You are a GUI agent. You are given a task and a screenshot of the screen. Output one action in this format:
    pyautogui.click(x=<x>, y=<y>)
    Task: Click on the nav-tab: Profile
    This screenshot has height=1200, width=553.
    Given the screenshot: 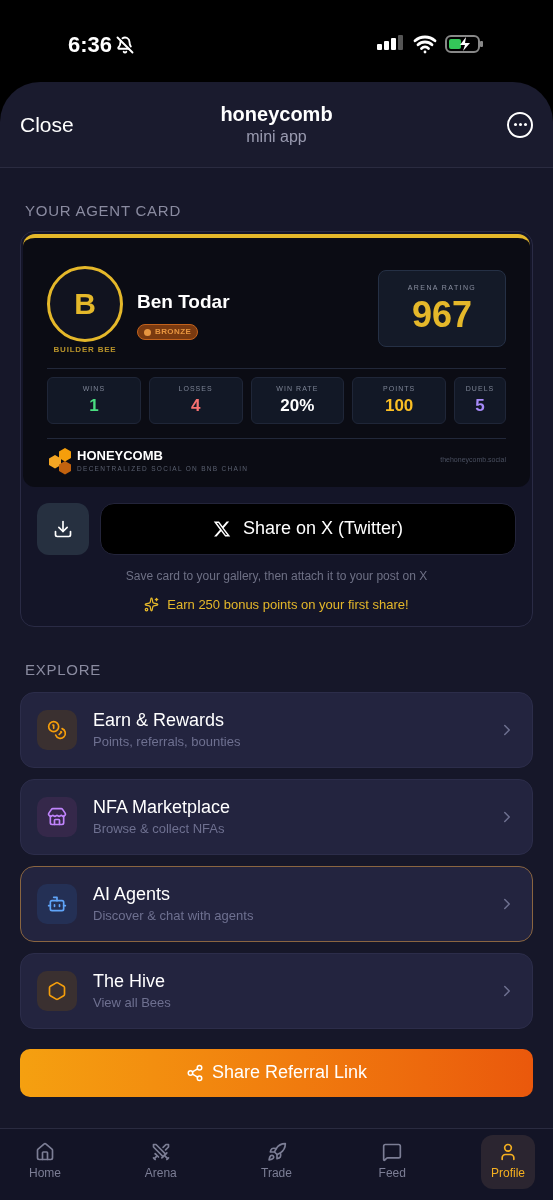 What is the action you would take?
    pyautogui.click(x=508, y=1162)
    